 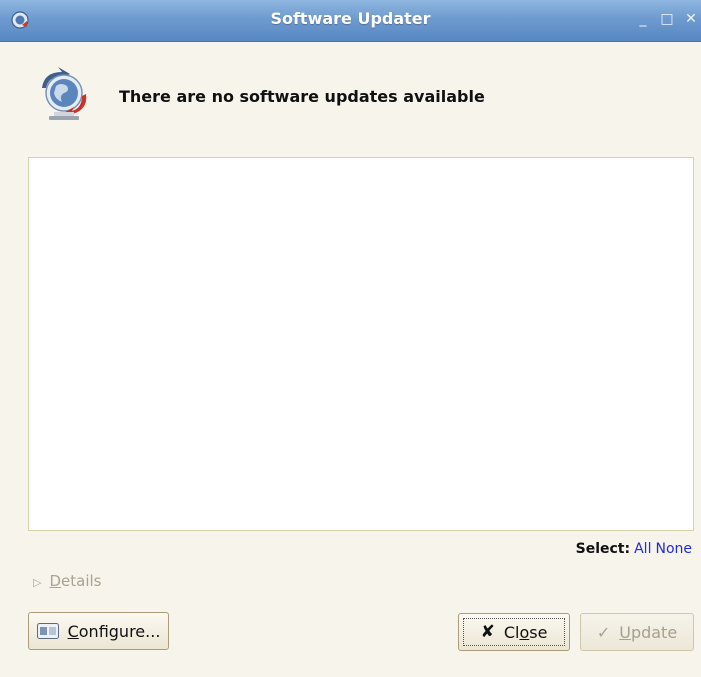 What do you see at coordinates (55, 581) in the screenshot?
I see `details-mnemonic: D` at bounding box center [55, 581].